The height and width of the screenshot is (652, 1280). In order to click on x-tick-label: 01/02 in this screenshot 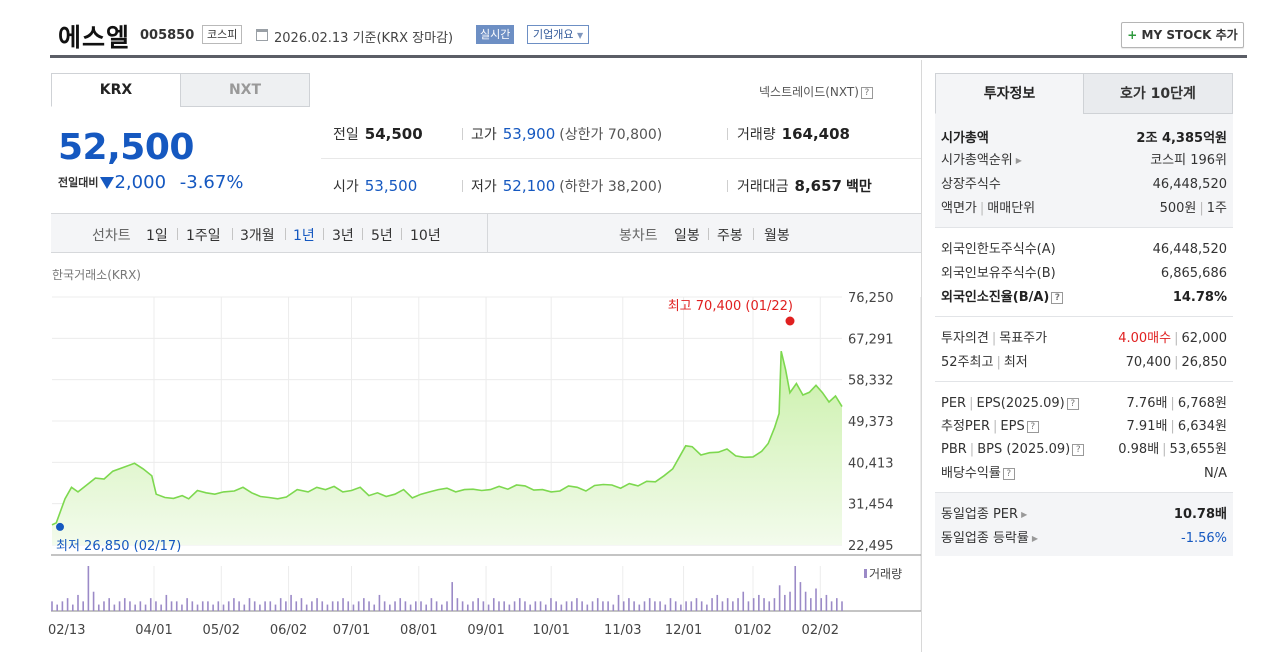, I will do `click(752, 630)`.